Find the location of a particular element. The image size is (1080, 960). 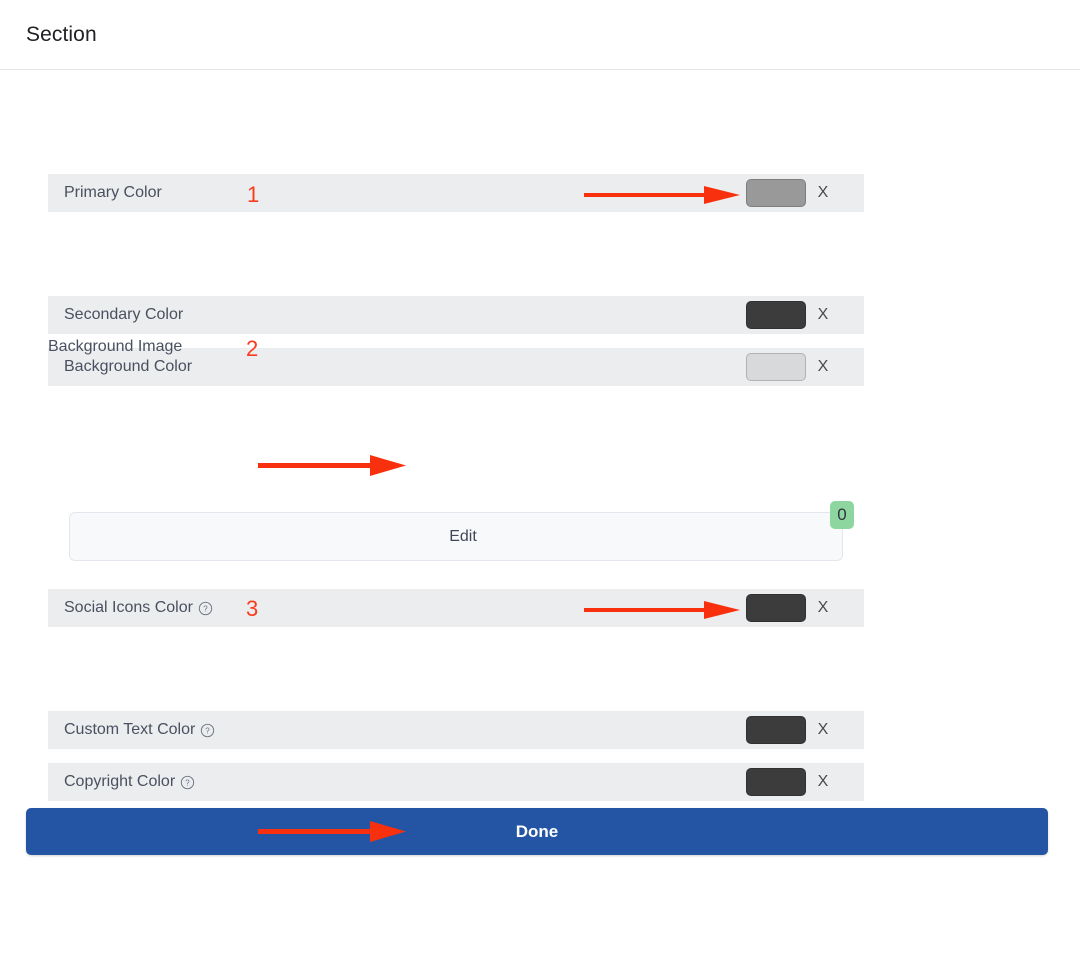

row-label: Primary Color is located at coordinates (105, 193).